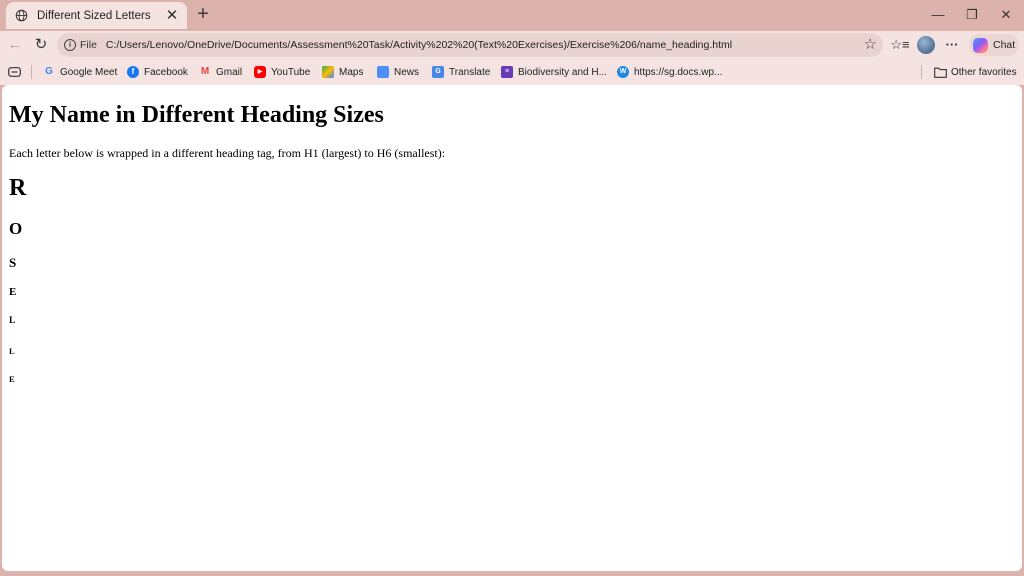 The width and height of the screenshot is (1024, 576). I want to click on fav-news: News, so click(398, 72).